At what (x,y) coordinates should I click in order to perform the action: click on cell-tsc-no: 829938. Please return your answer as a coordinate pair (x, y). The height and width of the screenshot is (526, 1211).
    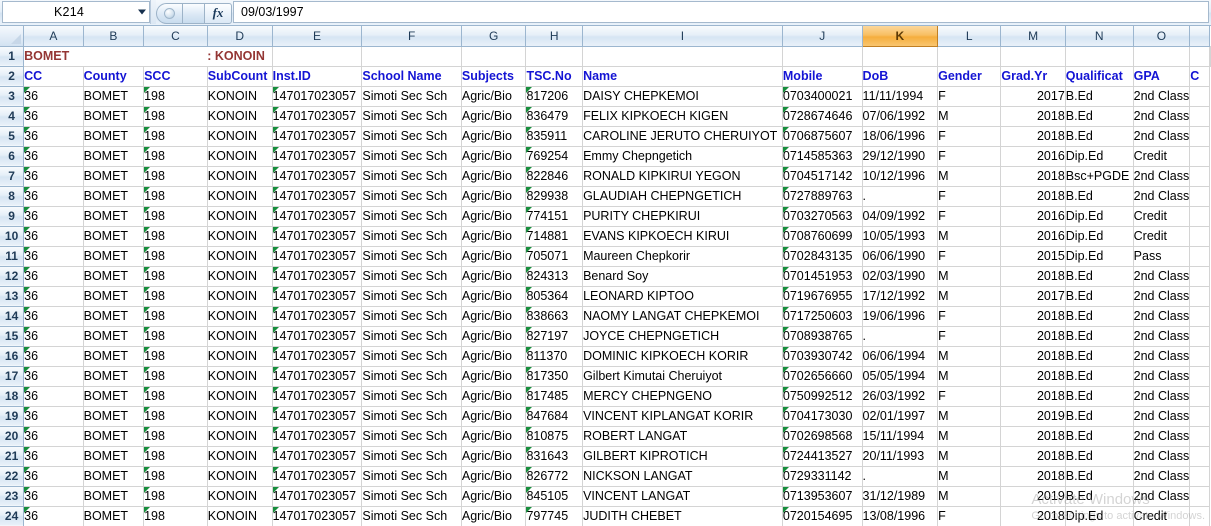
    Looking at the image, I should click on (554, 196).